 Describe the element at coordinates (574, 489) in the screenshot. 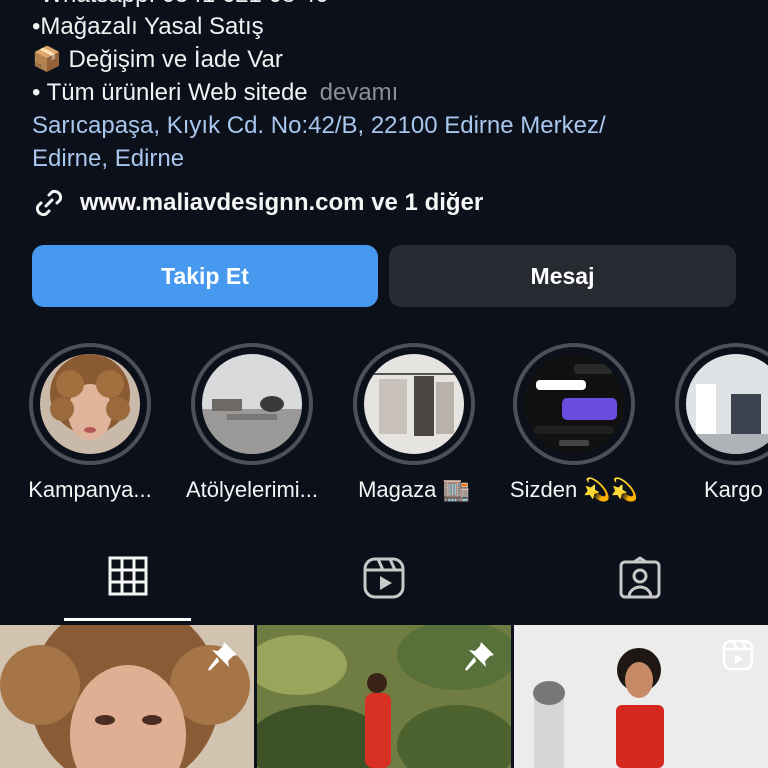

I see `highlight-label: Sizden 💫💫` at that location.